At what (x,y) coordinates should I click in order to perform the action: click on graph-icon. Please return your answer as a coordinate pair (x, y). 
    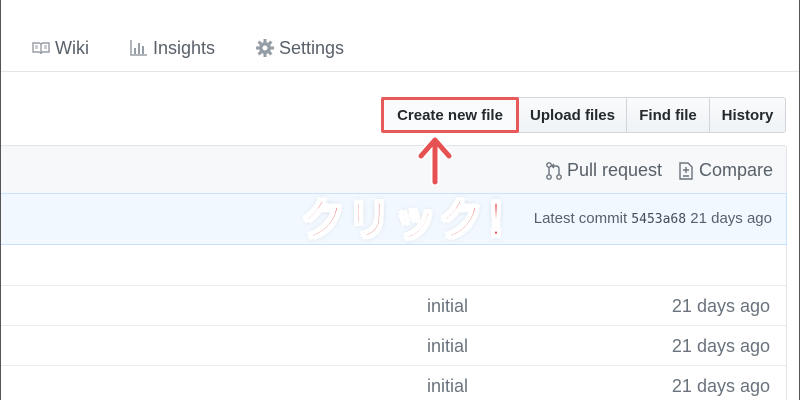
    Looking at the image, I should click on (139, 48).